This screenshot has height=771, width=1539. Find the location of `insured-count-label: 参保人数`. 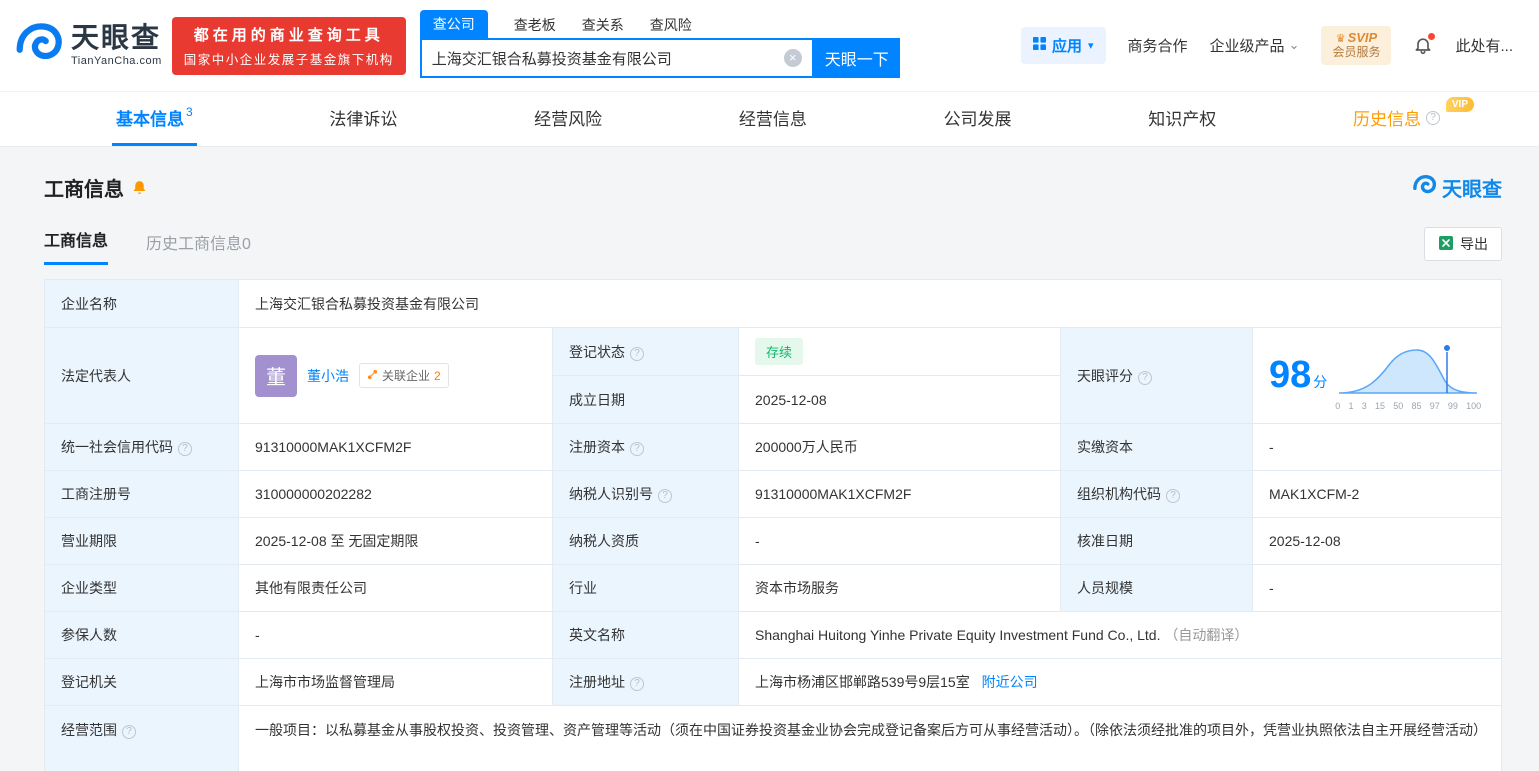

insured-count-label: 参保人数 is located at coordinates (141, 635).